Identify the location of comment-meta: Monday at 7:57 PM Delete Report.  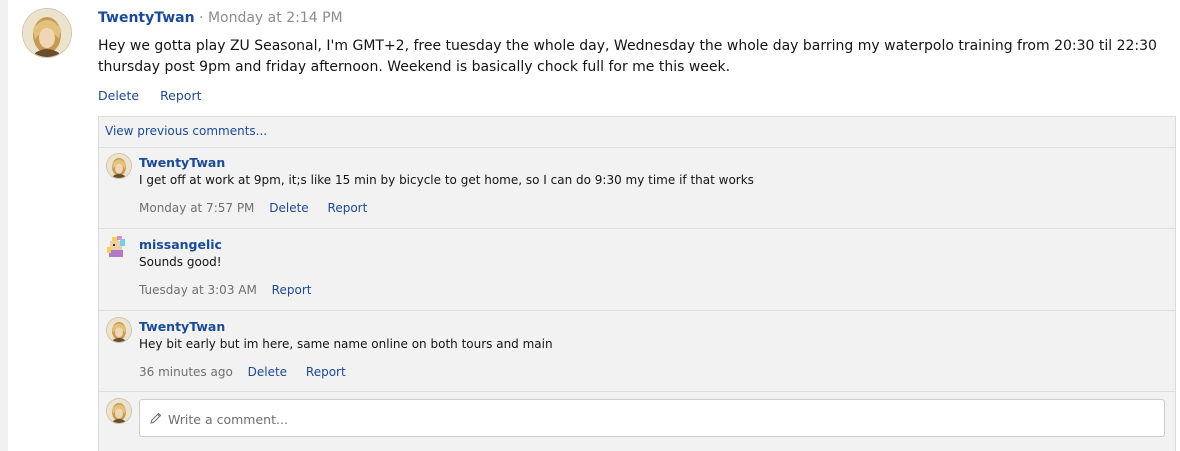
(260, 208).